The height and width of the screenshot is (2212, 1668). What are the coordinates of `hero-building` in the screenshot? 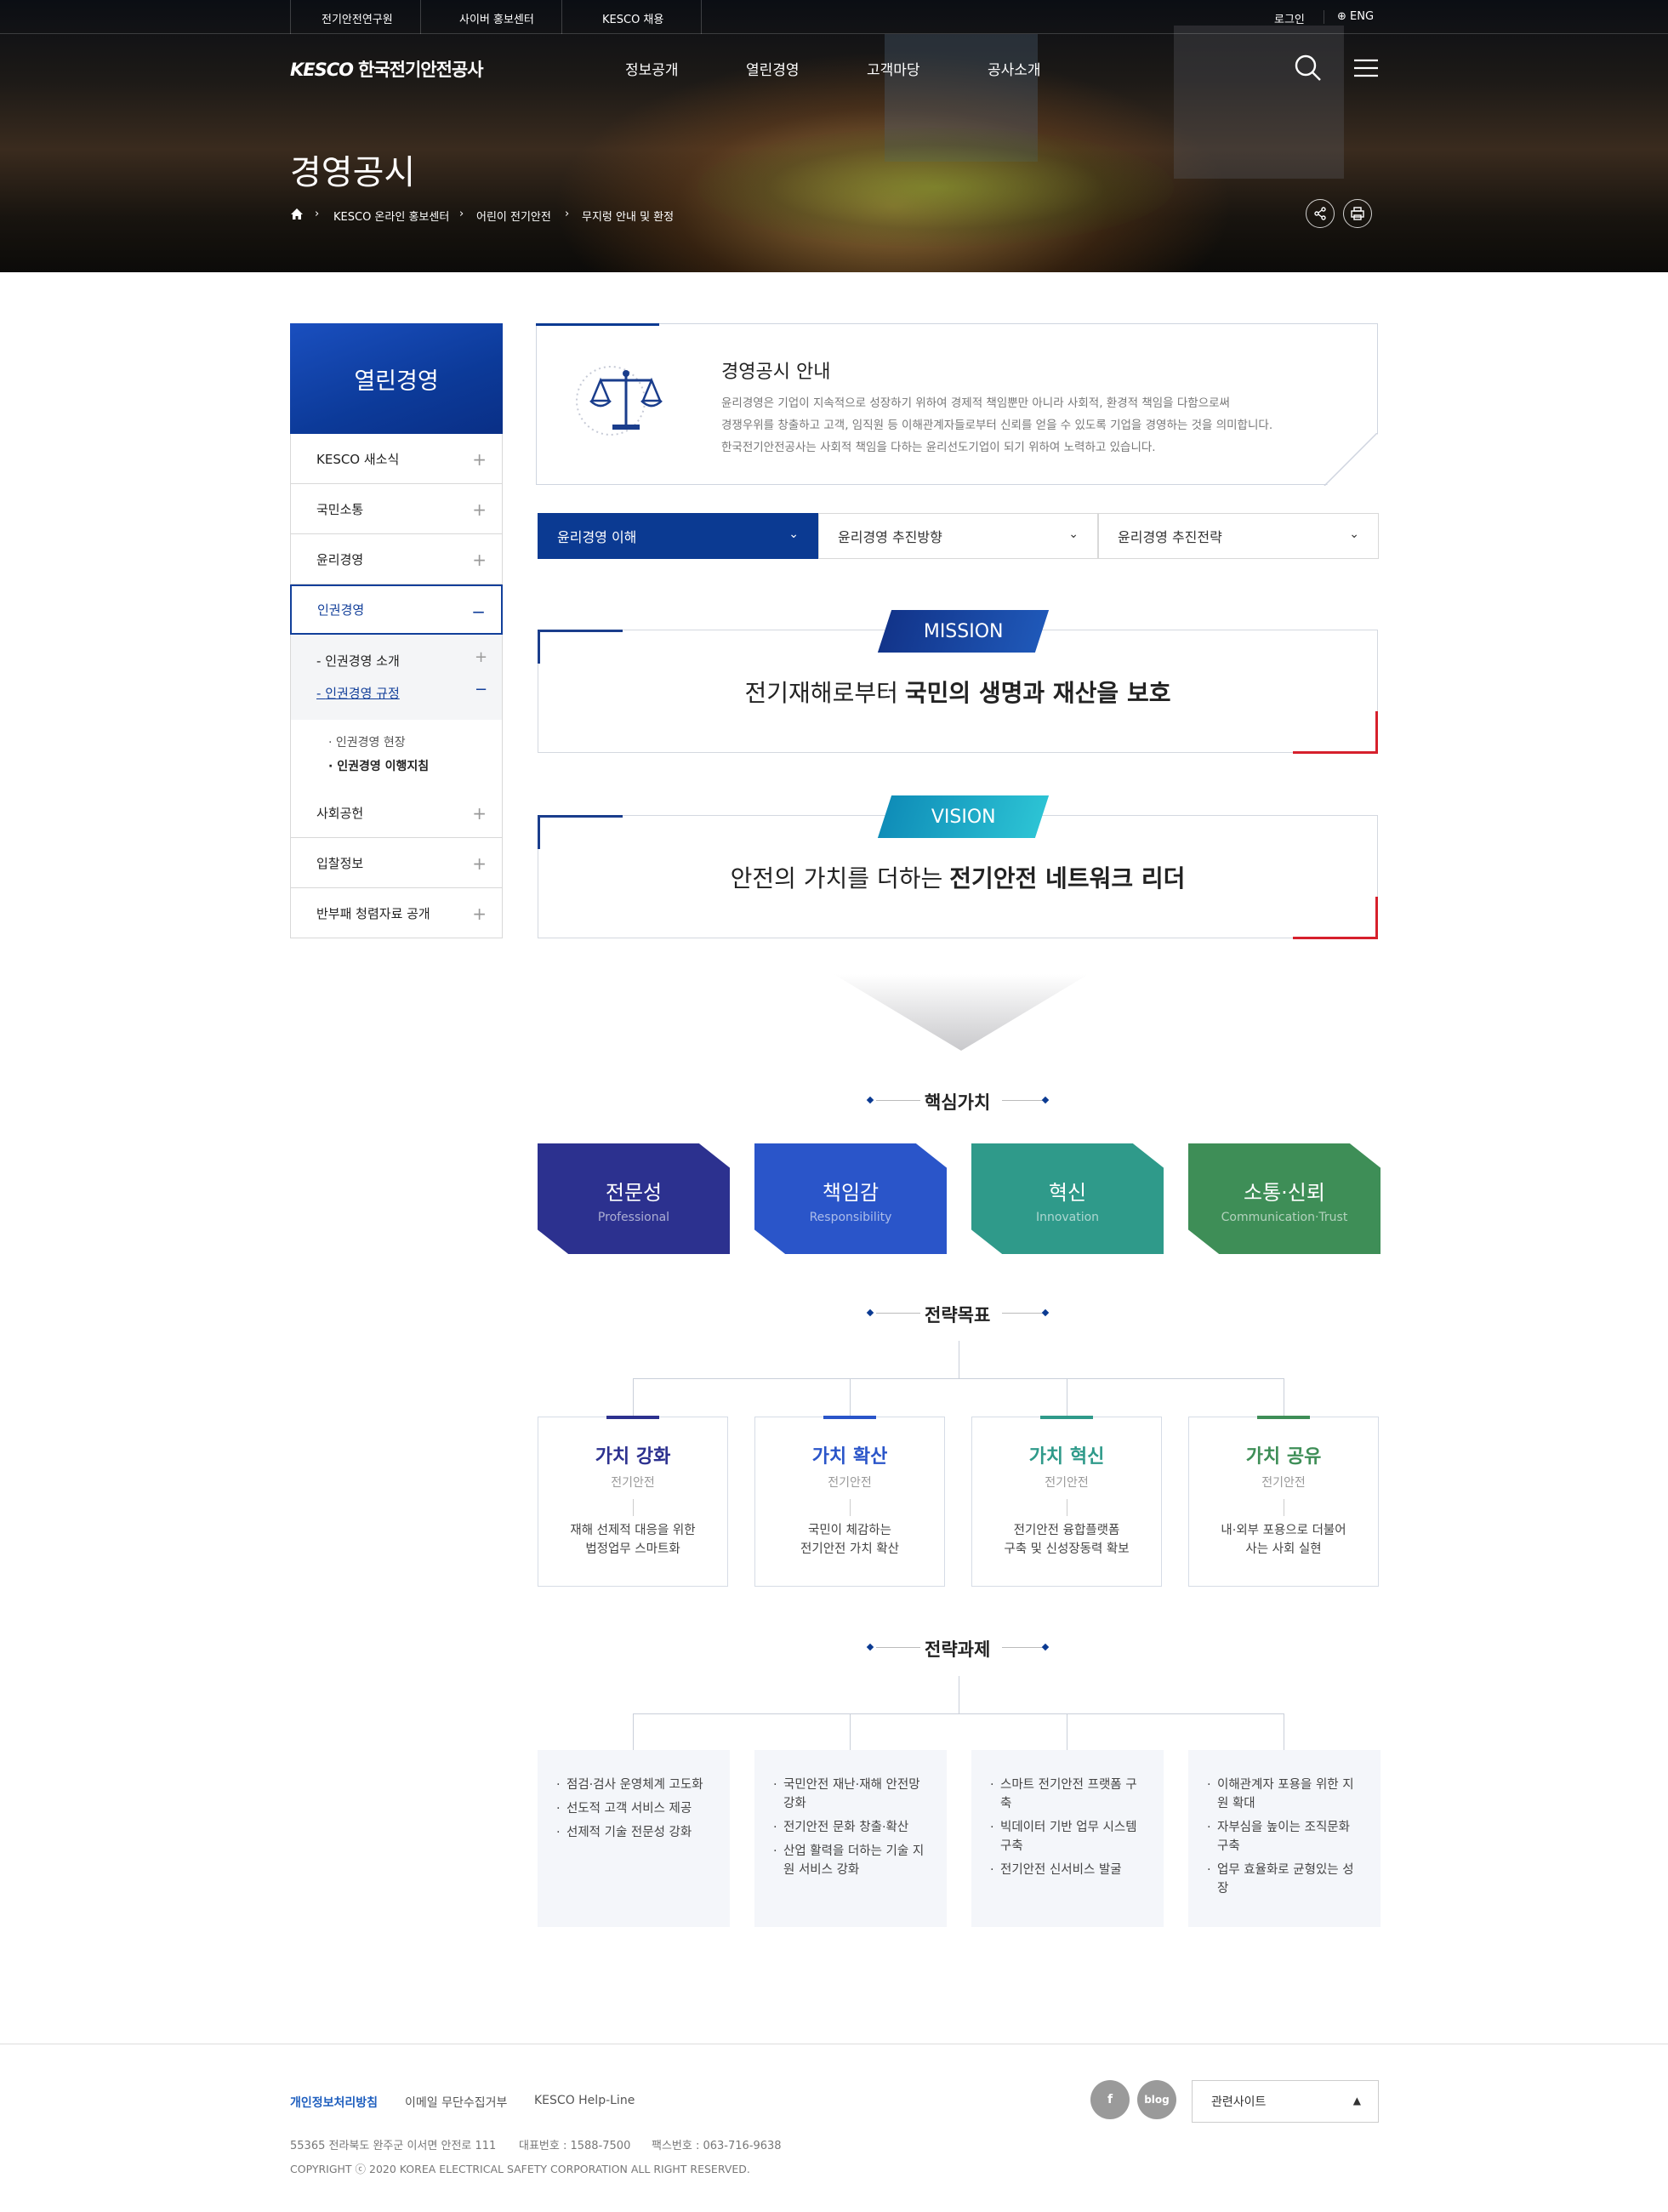 It's located at (1259, 102).